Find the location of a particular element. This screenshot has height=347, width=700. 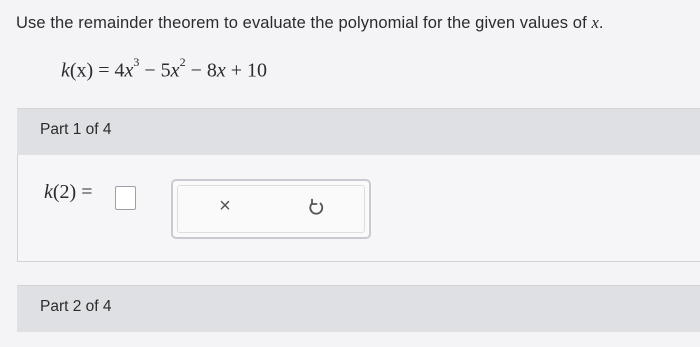

eq-op1: − is located at coordinates (150, 70).